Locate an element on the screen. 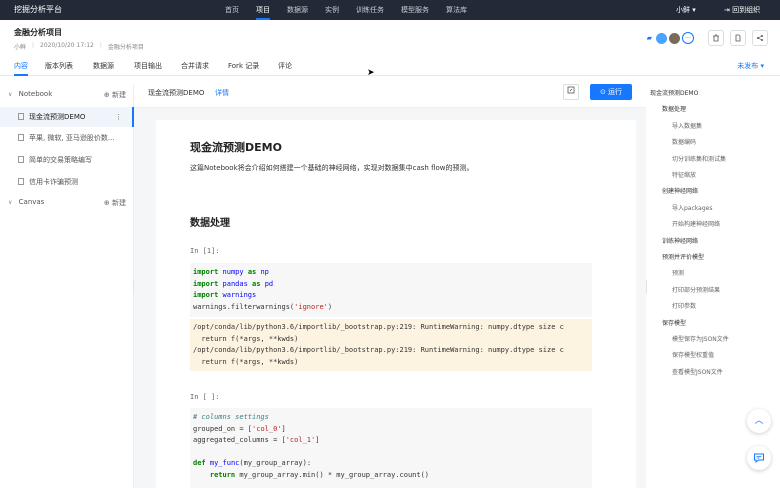 The width and height of the screenshot is (780, 488). new-canvas-button: ⊕ 新建 is located at coordinates (115, 203).